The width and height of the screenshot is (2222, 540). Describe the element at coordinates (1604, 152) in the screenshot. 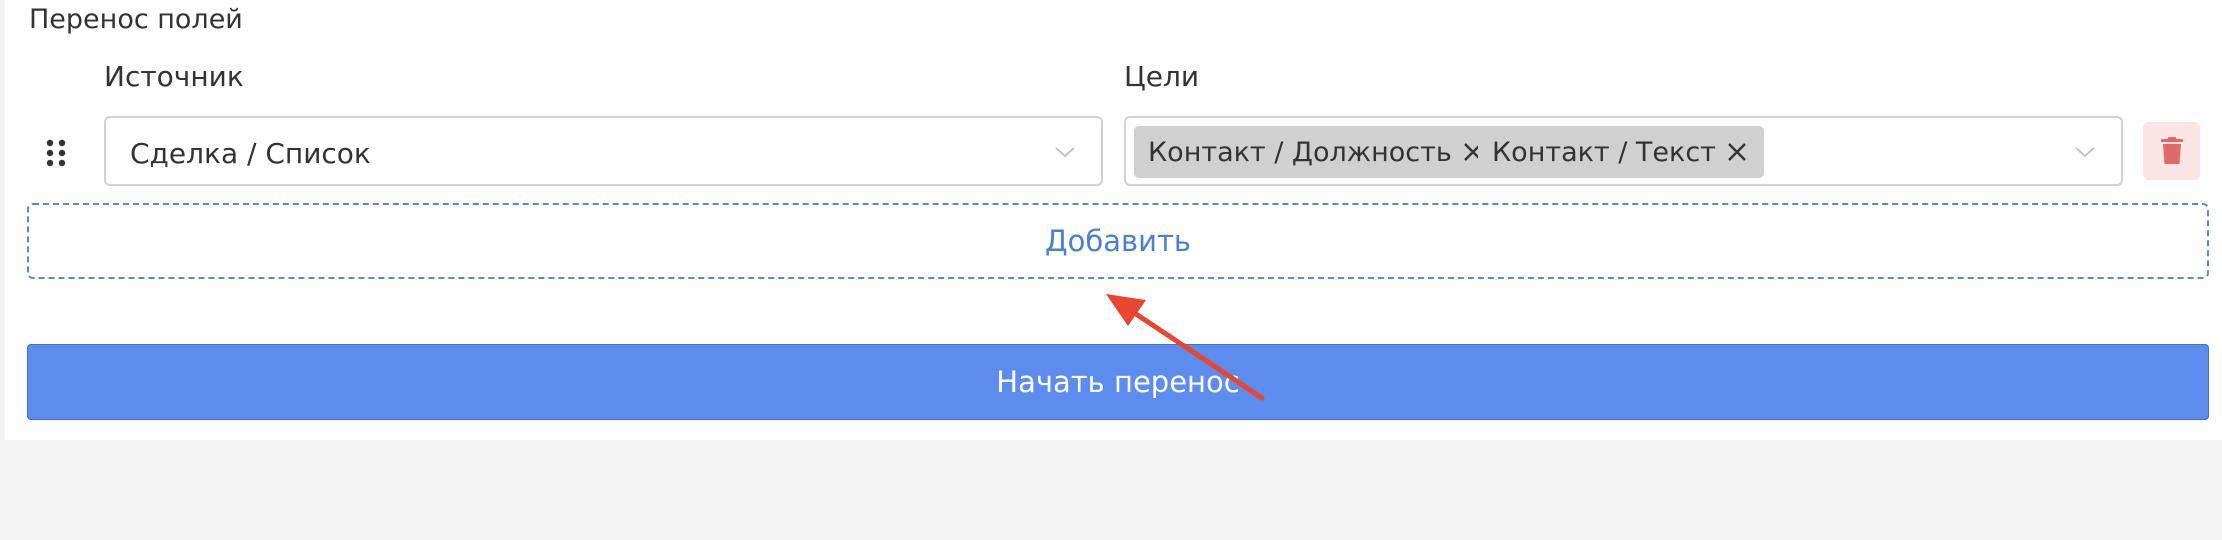

I see `target-tag-label: Контакт / Текст` at that location.